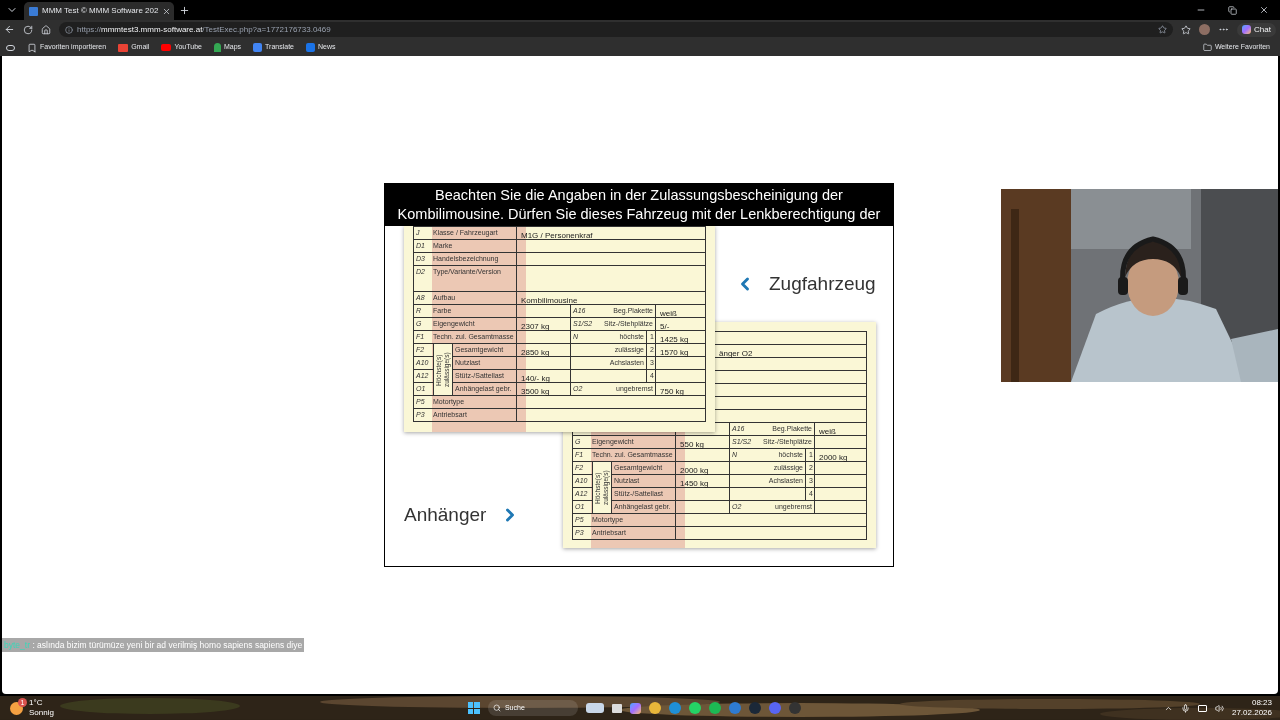 This screenshot has width=1280, height=720. I want to click on weather-condition: Sonnig, so click(41, 713).